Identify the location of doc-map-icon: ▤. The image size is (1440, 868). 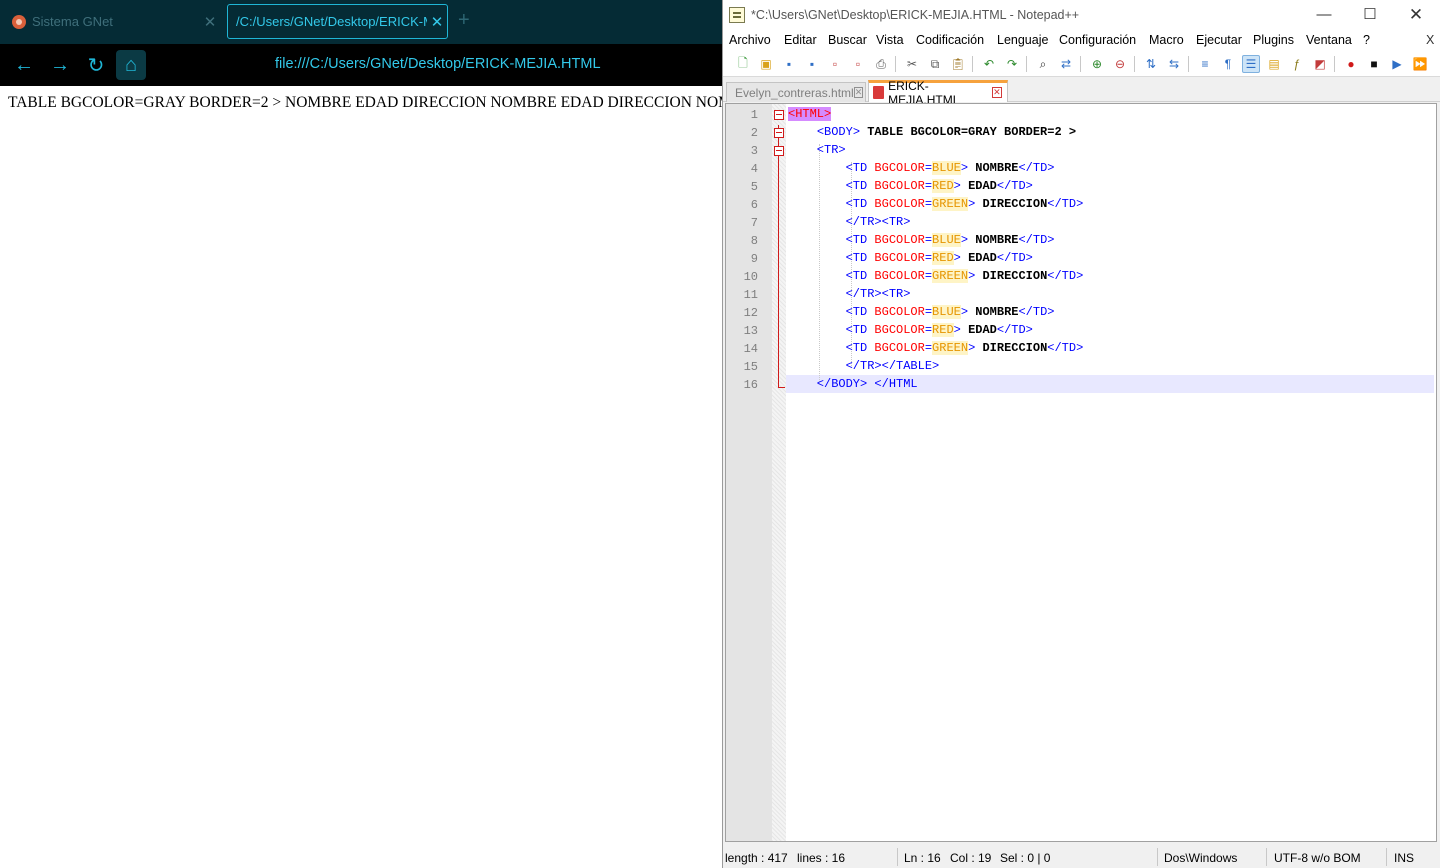
(1274, 64).